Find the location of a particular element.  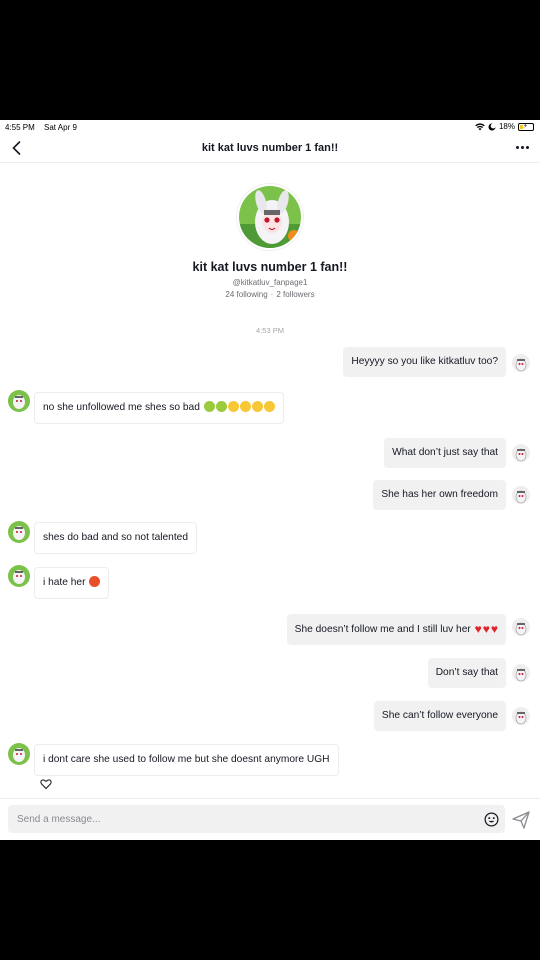

message-bubble-outgoing: She can’t follow everyone is located at coordinates (439, 716).